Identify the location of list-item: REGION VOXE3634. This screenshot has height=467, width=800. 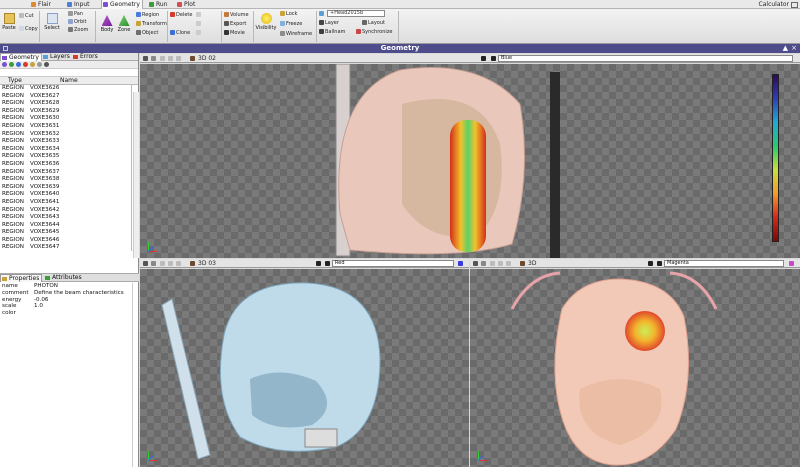
(65, 150).